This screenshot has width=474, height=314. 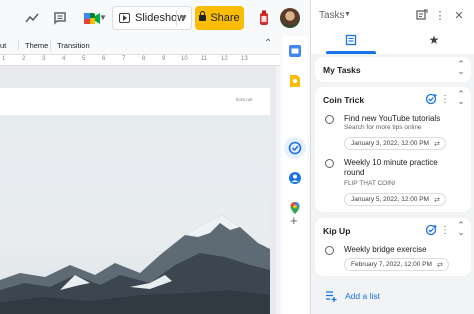 What do you see at coordinates (422, 15) in the screenshot?
I see `open-in-new-tab-icon` at bounding box center [422, 15].